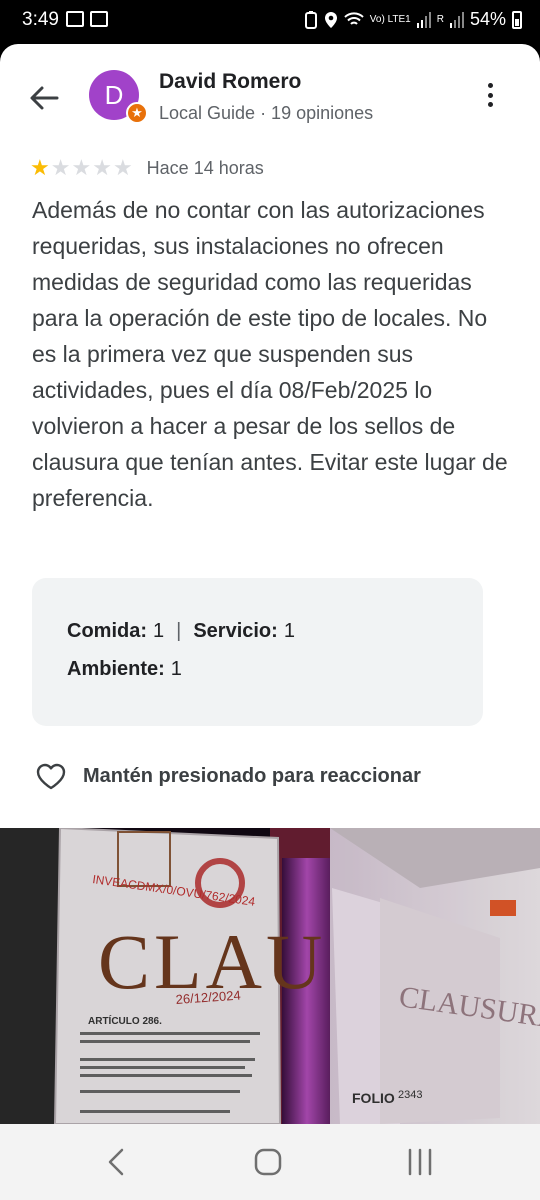  Describe the element at coordinates (310, 19) in the screenshot. I see `battery-saver-icon` at that location.